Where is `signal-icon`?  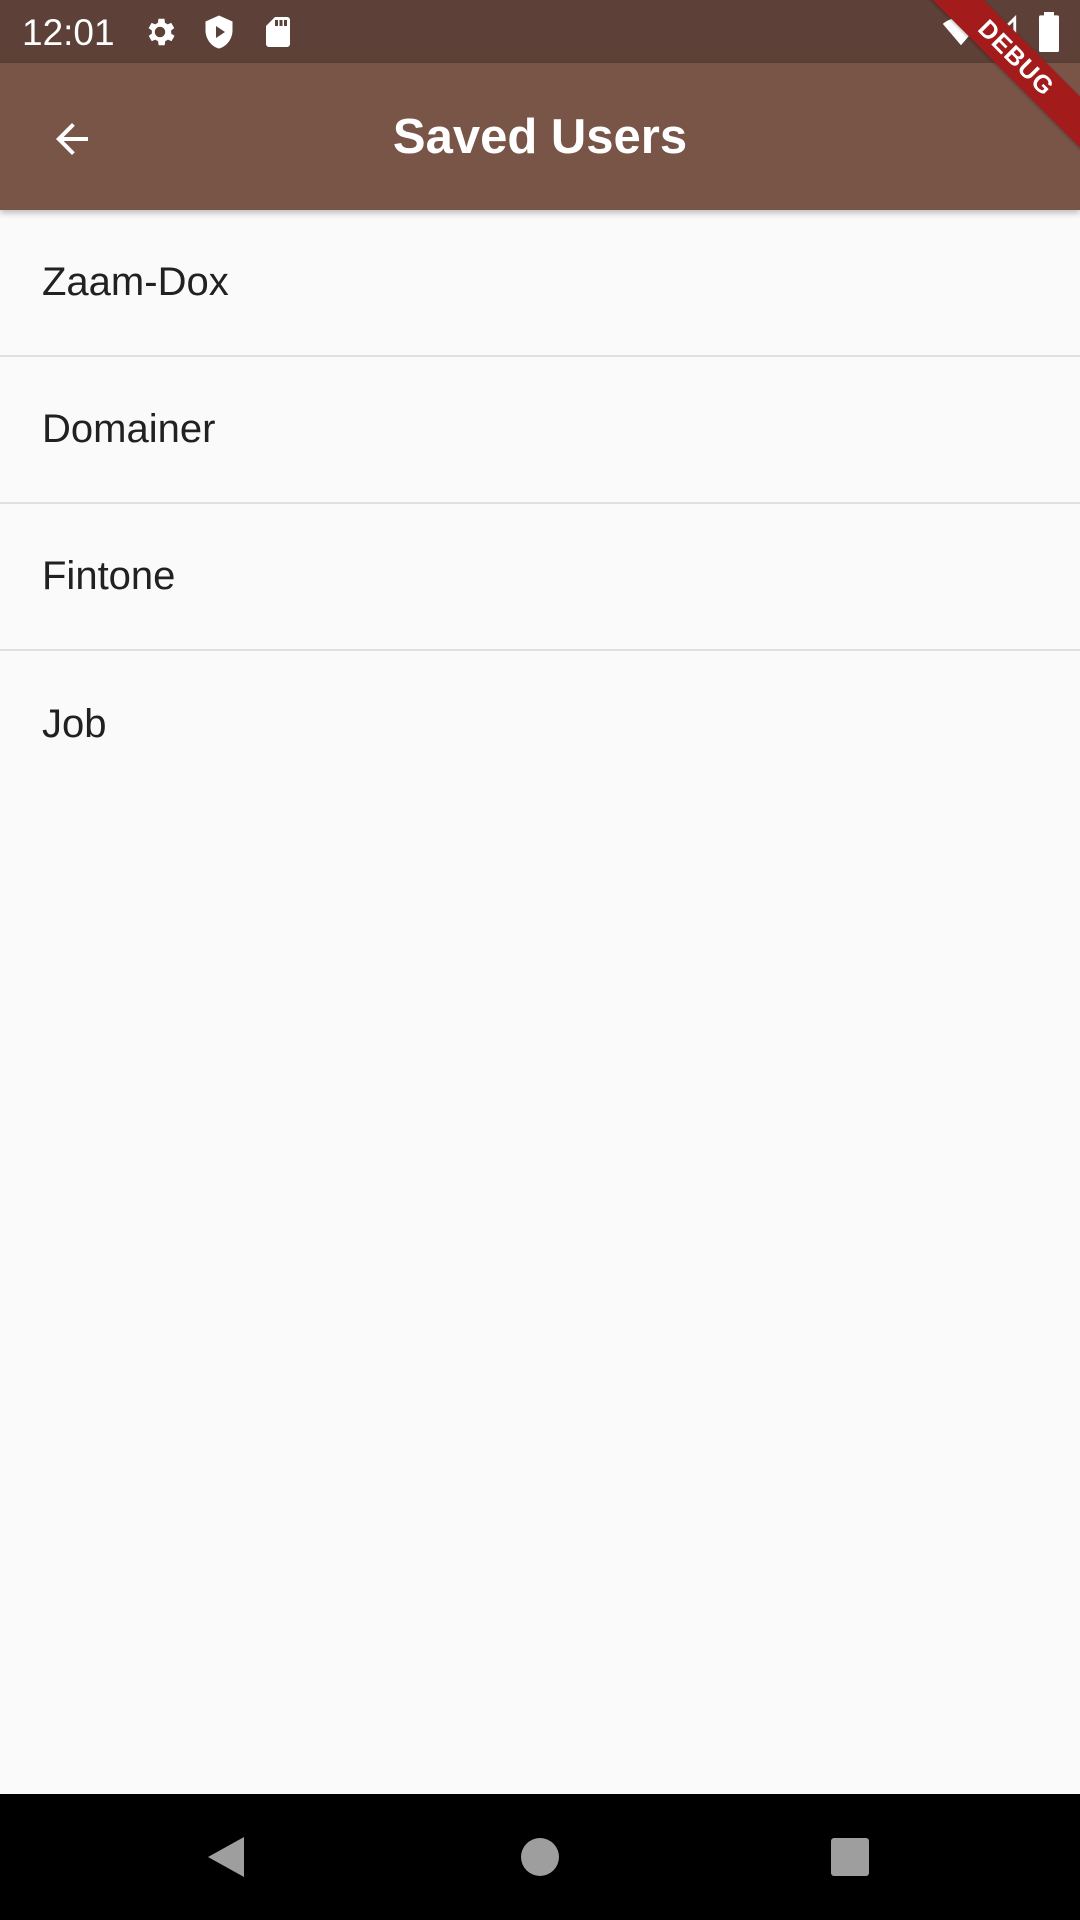
signal-icon is located at coordinates (1001, 30).